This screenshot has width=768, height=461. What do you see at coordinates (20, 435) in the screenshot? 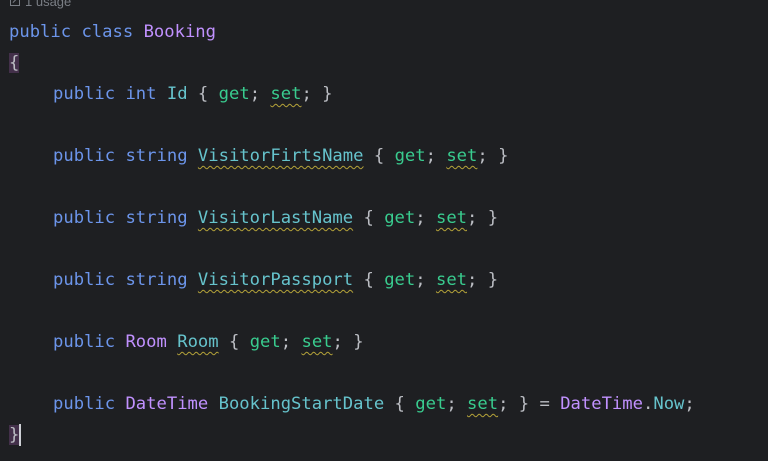
I see `text-caret` at bounding box center [20, 435].